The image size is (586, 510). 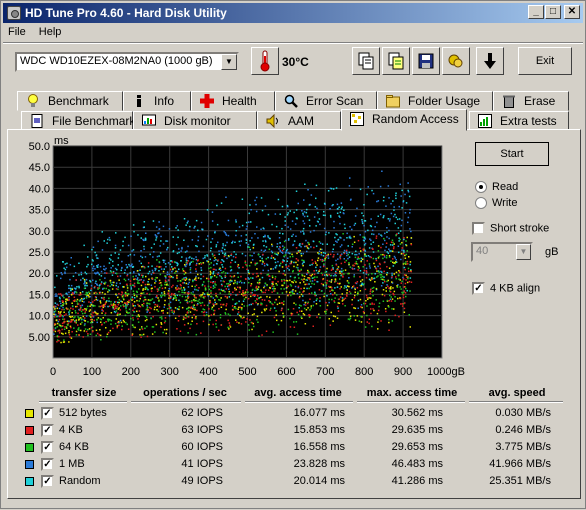 What do you see at coordinates (481, 203) in the screenshot?
I see `write-radio-indicator` at bounding box center [481, 203].